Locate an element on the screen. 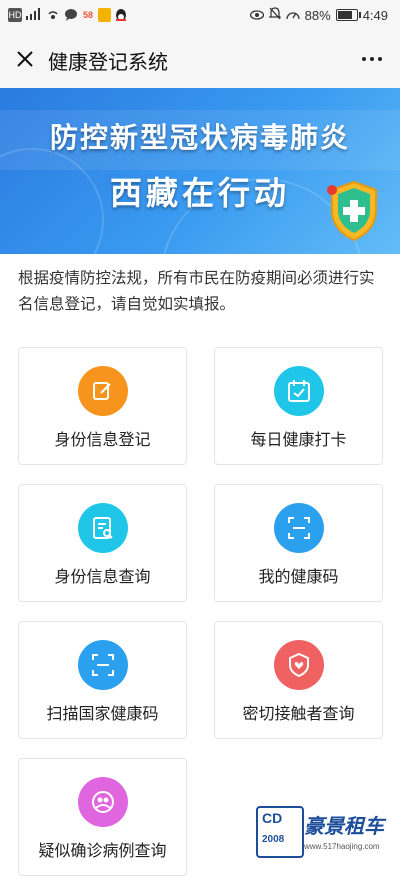 The width and height of the screenshot is (400, 876). status-left-icons: HD 58 is located at coordinates (67, 15).